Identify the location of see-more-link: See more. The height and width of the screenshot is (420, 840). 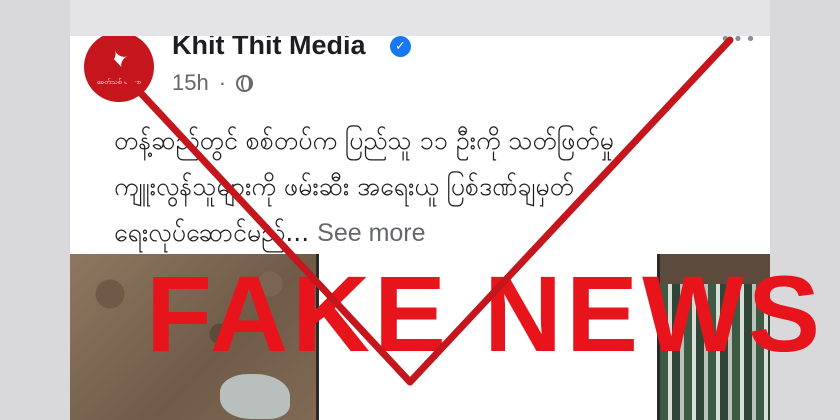
(371, 233).